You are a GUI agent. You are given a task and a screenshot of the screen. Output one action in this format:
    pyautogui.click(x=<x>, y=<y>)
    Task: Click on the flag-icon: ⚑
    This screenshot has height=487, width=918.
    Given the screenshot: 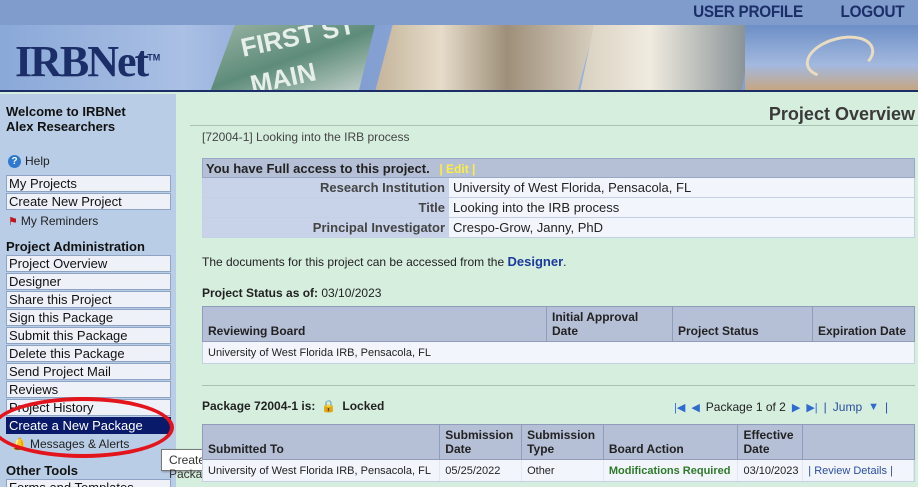 What is the action you would take?
    pyautogui.click(x=13, y=221)
    